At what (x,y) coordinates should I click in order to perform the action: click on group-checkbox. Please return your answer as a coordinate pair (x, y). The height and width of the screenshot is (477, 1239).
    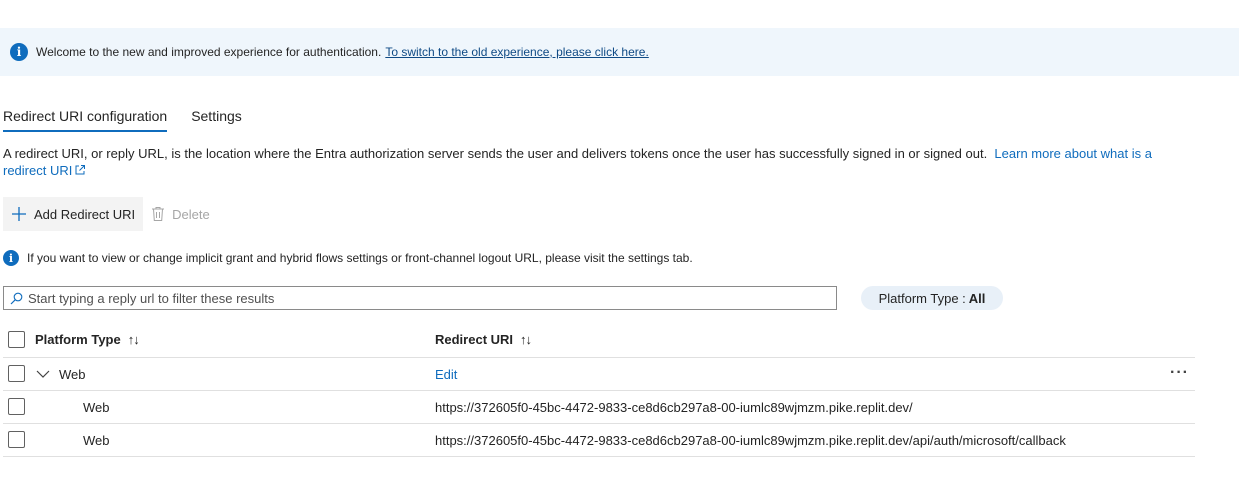
    Looking at the image, I should click on (16, 373).